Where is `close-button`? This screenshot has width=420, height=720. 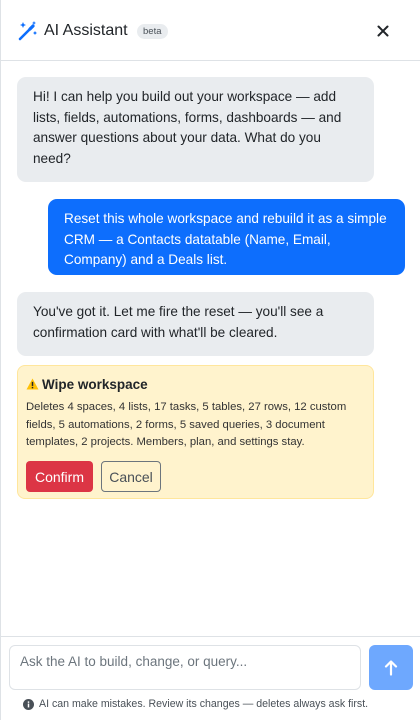 close-button is located at coordinates (383, 31).